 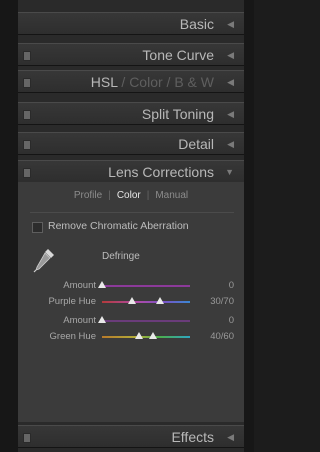 I want to click on slider-row-green-amount: Amount 0, so click(x=131, y=321).